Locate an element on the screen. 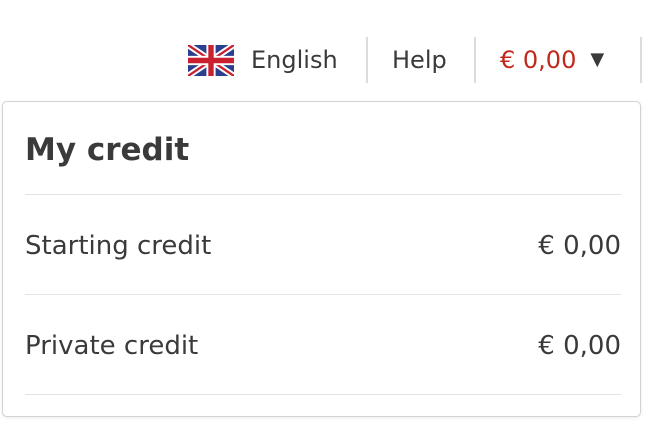  balance-value: € 0,00 is located at coordinates (538, 60).